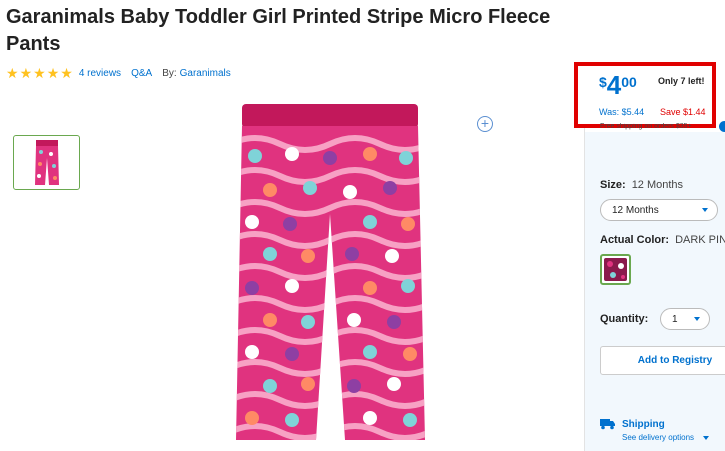 Image resolution: width=725 pixels, height=451 pixels. Describe the element at coordinates (603, 82) in the screenshot. I see `price-currency: $` at that location.